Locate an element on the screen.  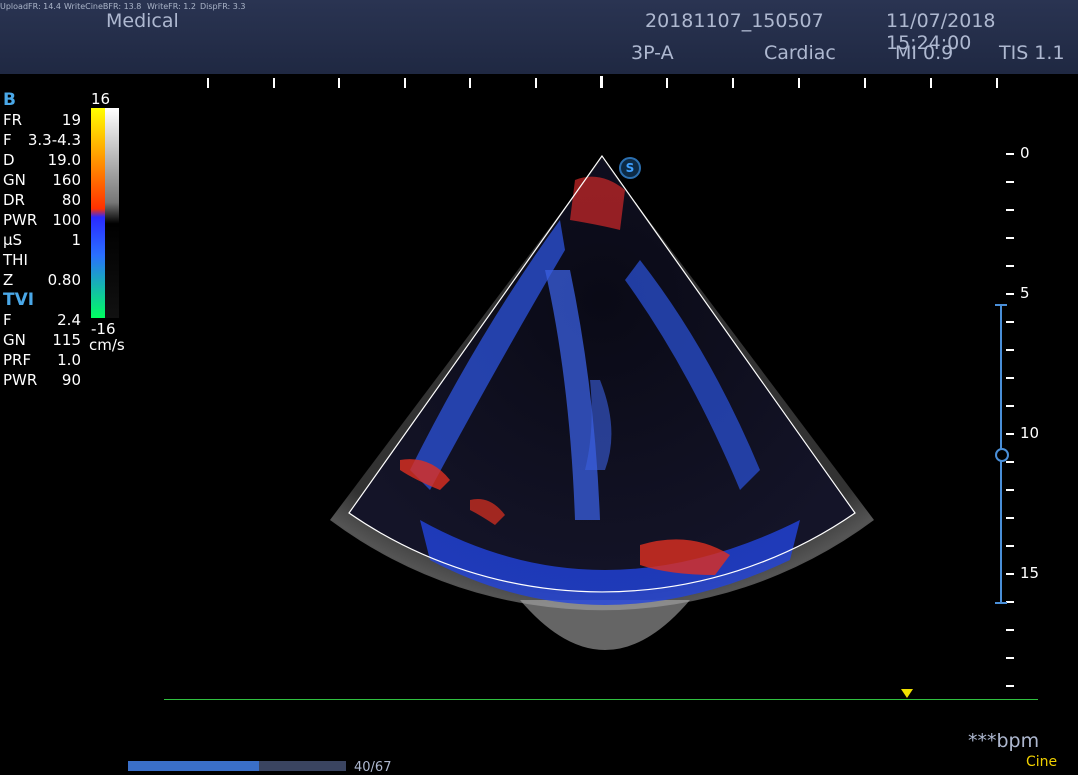
depth-scale: 0 5 10 15 is located at coordinates (1034, 420).